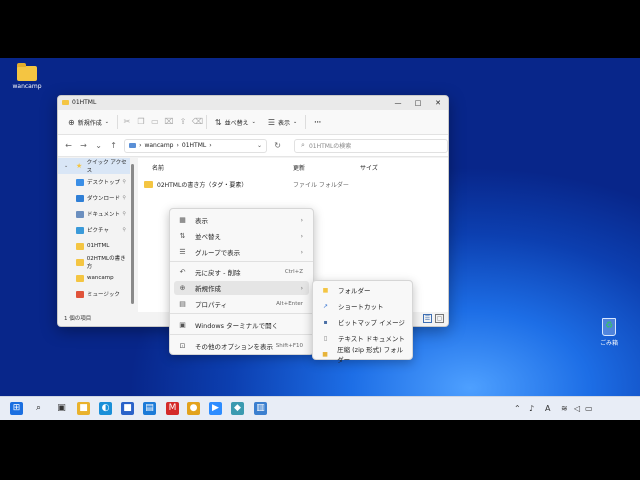  Describe the element at coordinates (208, 237) in the screenshot. I see `menu-item-label: 並べ替え` at that location.